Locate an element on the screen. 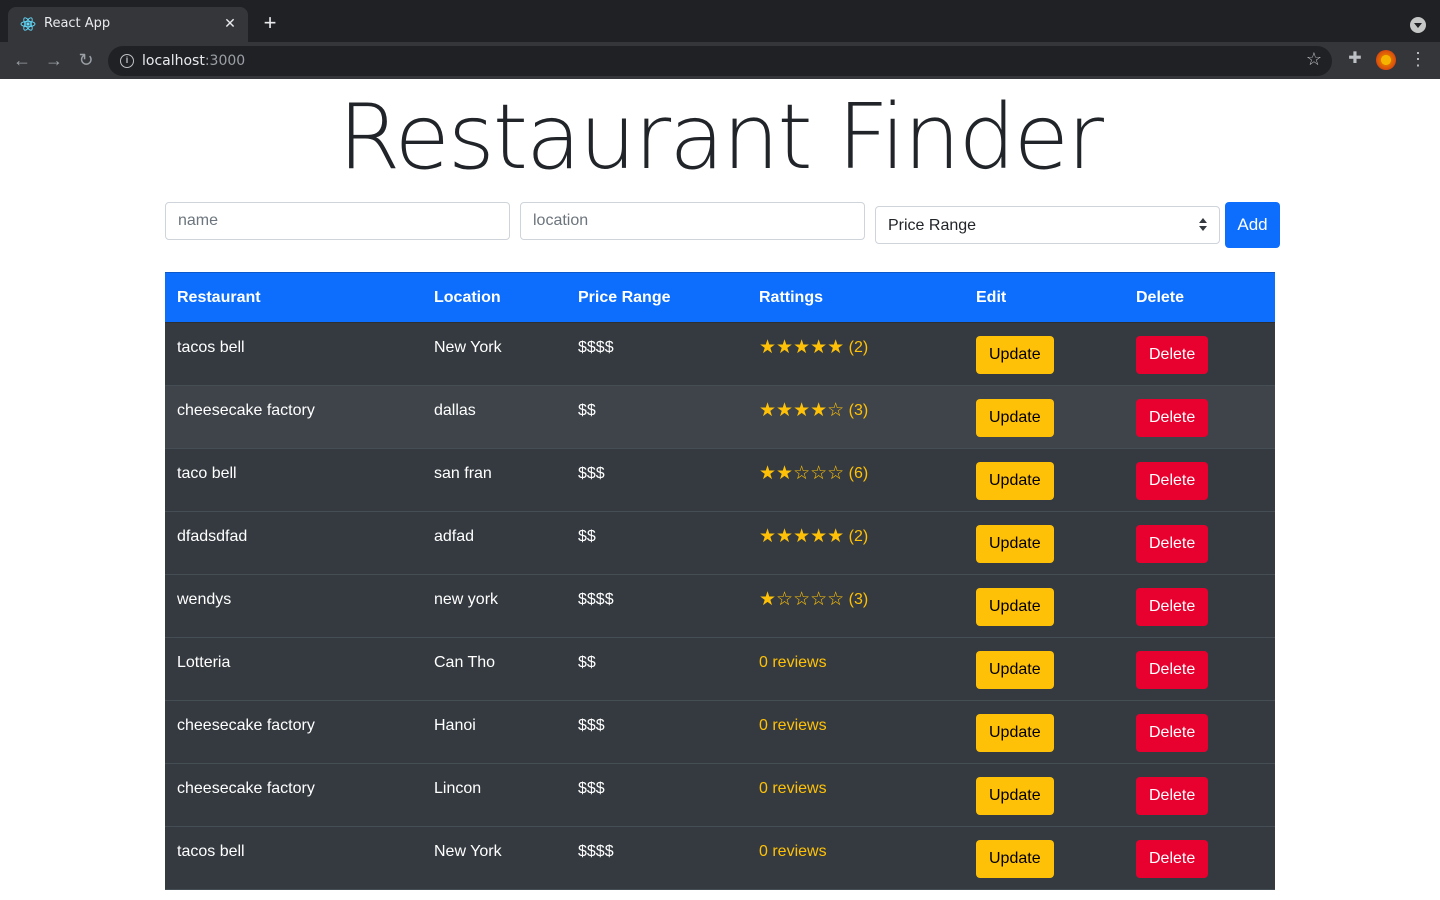 Image resolution: width=1440 pixels, height=900 pixels. cell-ratings: ★☆☆☆☆ (3) is located at coordinates (855, 606).